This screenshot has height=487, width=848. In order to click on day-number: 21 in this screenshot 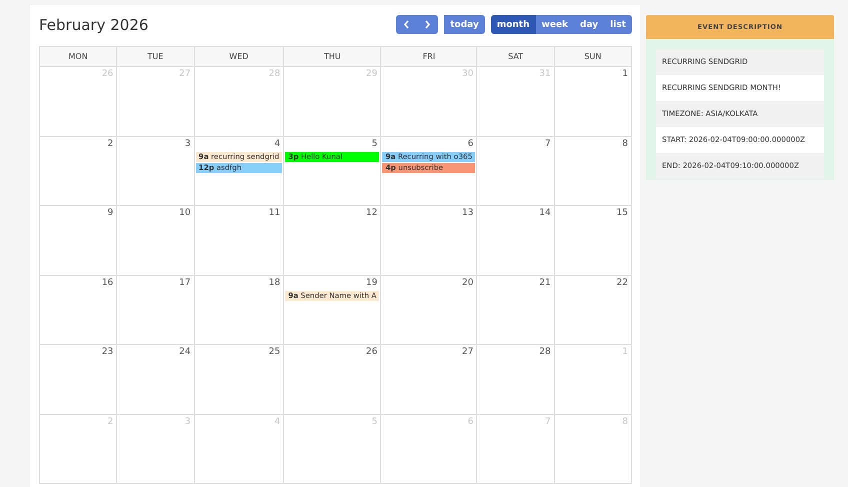, I will do `click(545, 283)`.